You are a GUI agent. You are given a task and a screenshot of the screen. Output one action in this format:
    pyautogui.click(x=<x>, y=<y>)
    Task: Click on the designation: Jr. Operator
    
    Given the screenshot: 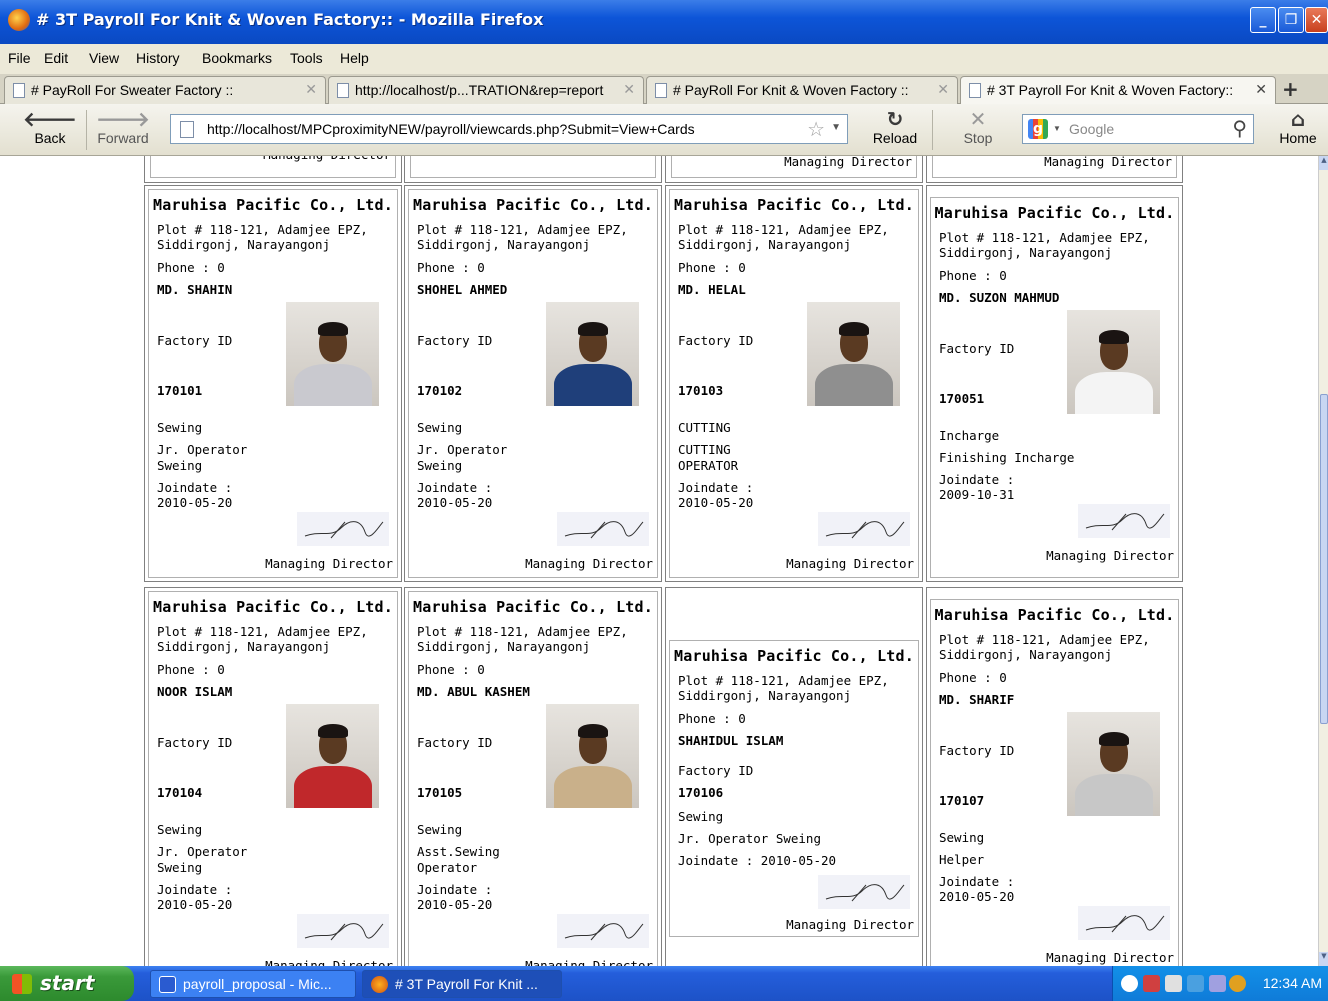 What is the action you would take?
    pyautogui.click(x=462, y=449)
    